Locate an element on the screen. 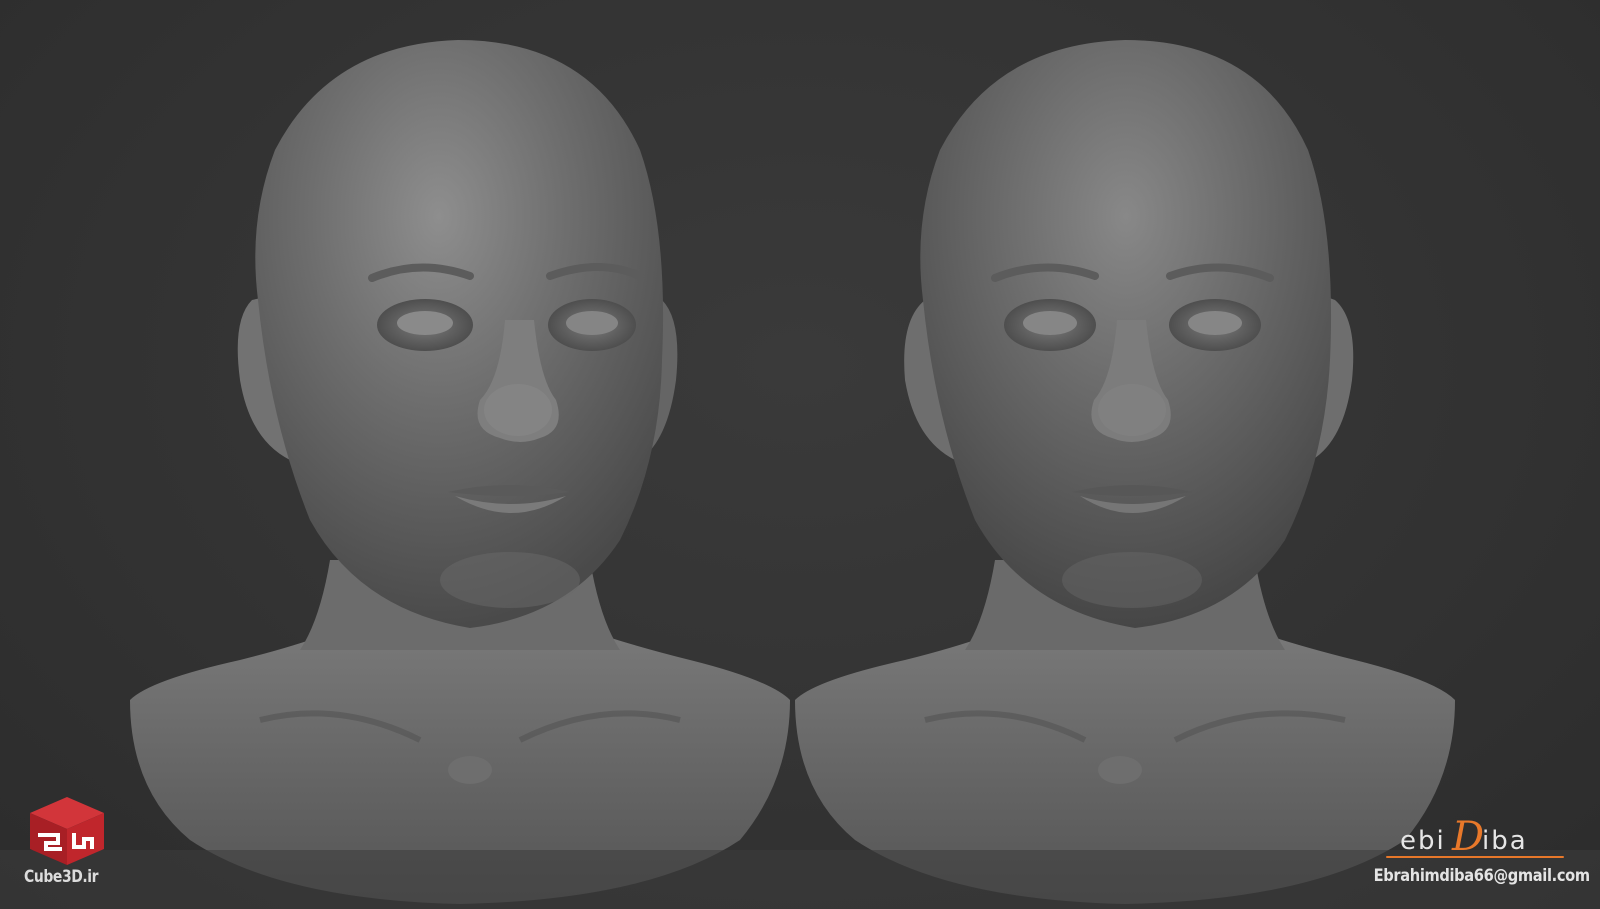 This screenshot has width=1600, height=909. signature-initial: D is located at coordinates (1468, 837).